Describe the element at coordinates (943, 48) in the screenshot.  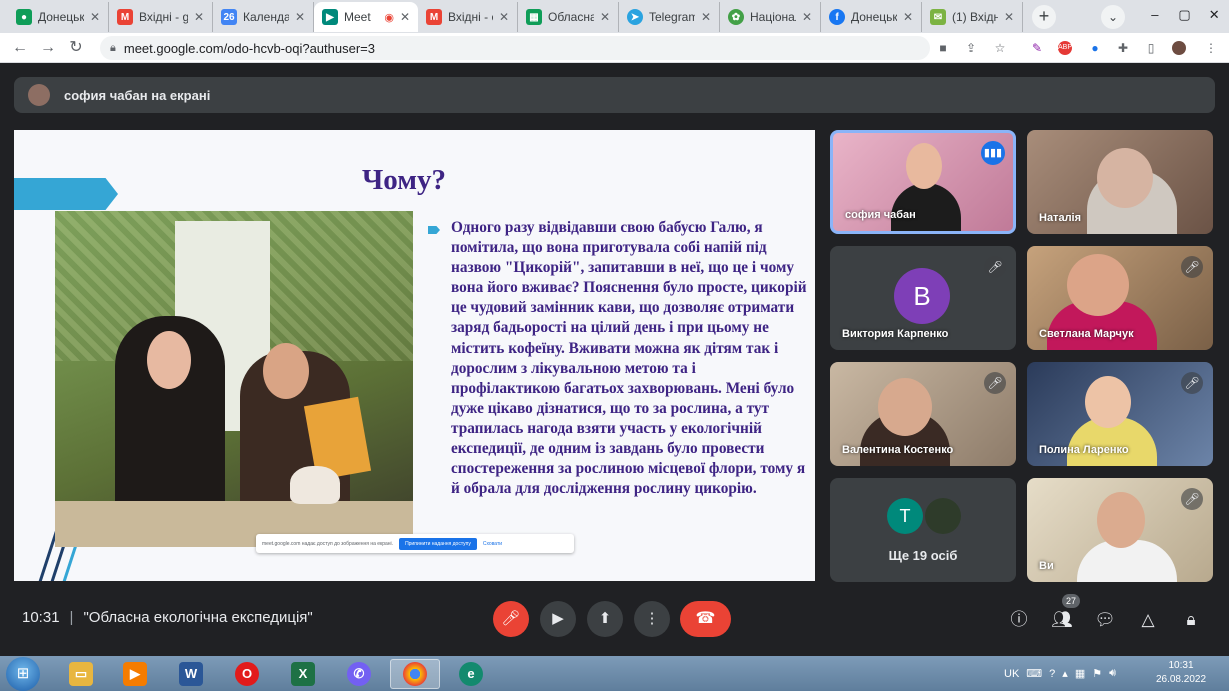
I see `camera-icon: ■` at that location.